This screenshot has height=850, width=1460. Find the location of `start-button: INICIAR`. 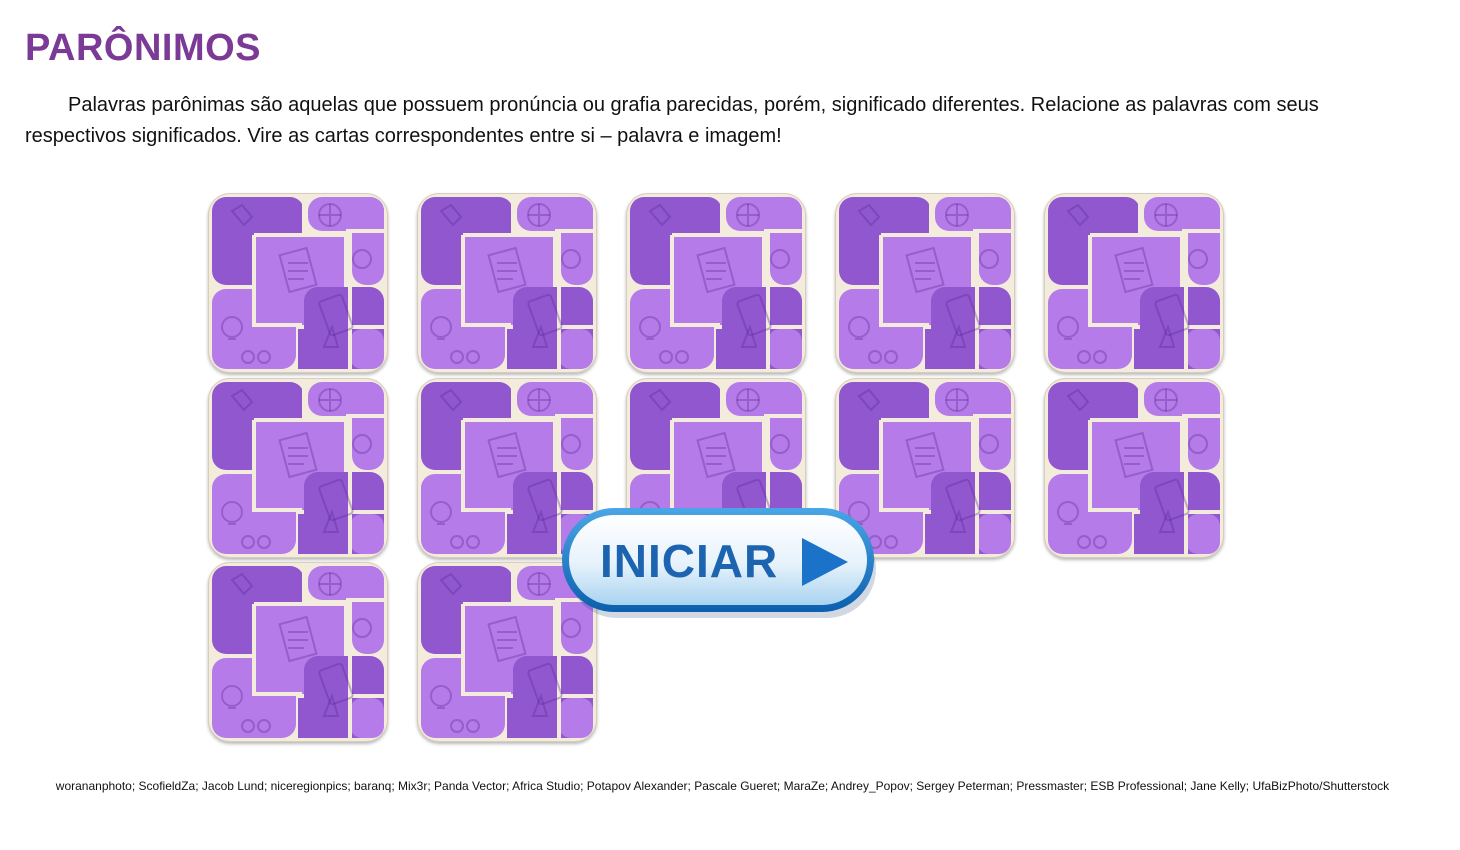

start-button: INICIAR is located at coordinates (719, 563).